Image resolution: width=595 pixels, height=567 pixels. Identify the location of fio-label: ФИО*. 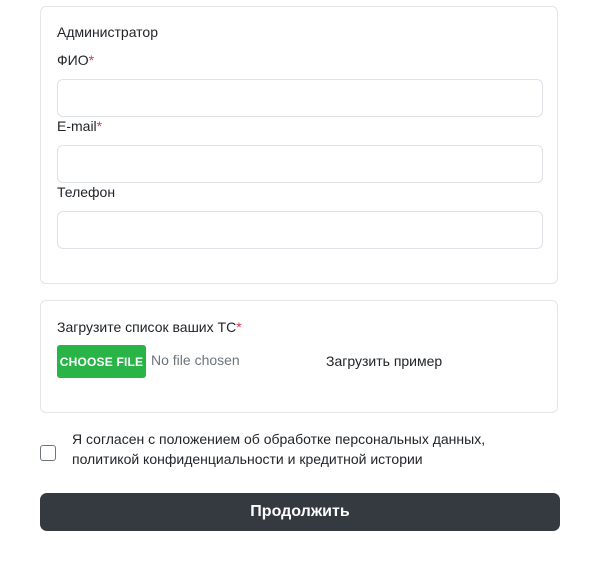
(75, 60).